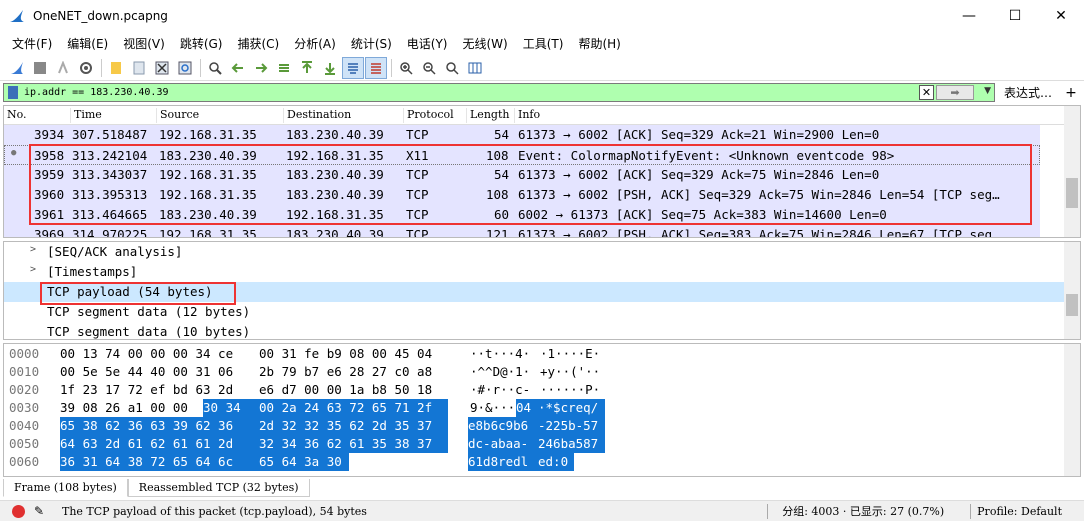  I want to click on colorize-icon, so click(376, 67).